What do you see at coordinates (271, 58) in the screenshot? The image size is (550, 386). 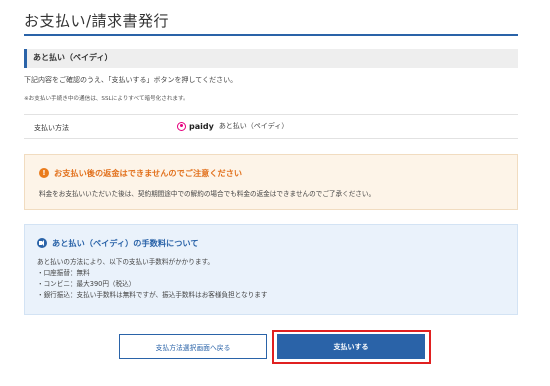 I see `section-heading: あと払い（ペイディ）` at bounding box center [271, 58].